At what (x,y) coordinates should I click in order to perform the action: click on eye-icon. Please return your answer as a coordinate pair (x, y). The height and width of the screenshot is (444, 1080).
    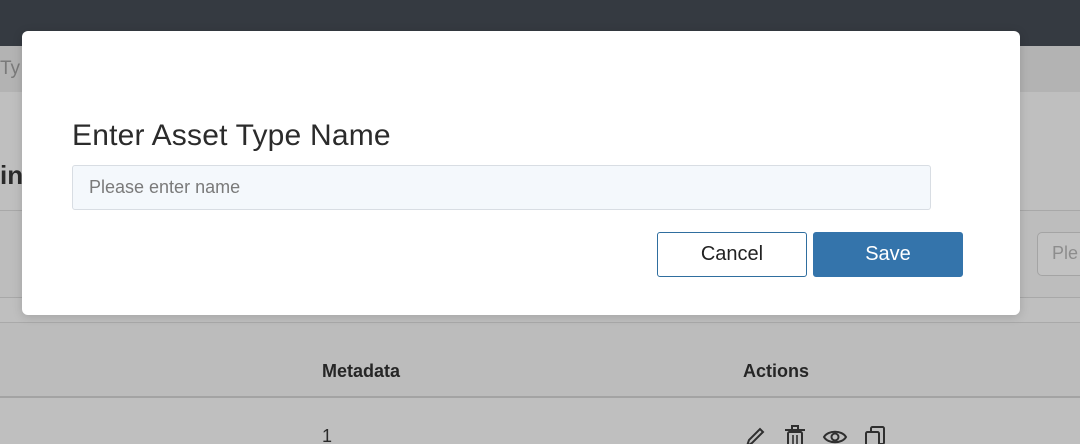
    Looking at the image, I should click on (835, 434).